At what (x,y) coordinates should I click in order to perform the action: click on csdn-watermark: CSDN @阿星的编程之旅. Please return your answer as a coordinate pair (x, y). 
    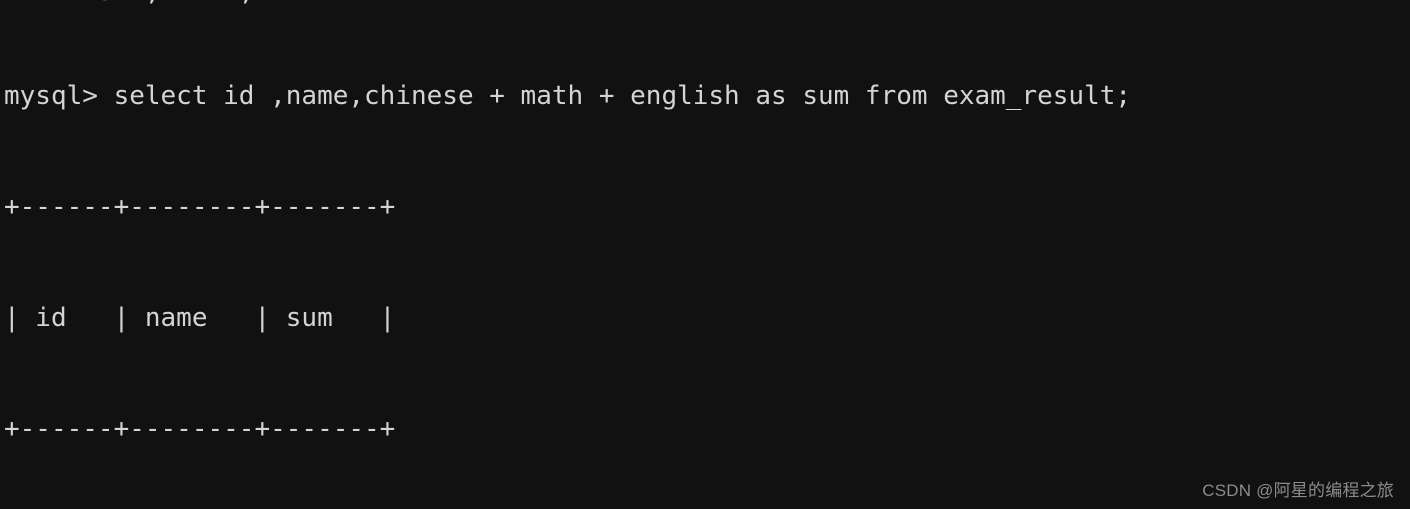
    Looking at the image, I should click on (1298, 490).